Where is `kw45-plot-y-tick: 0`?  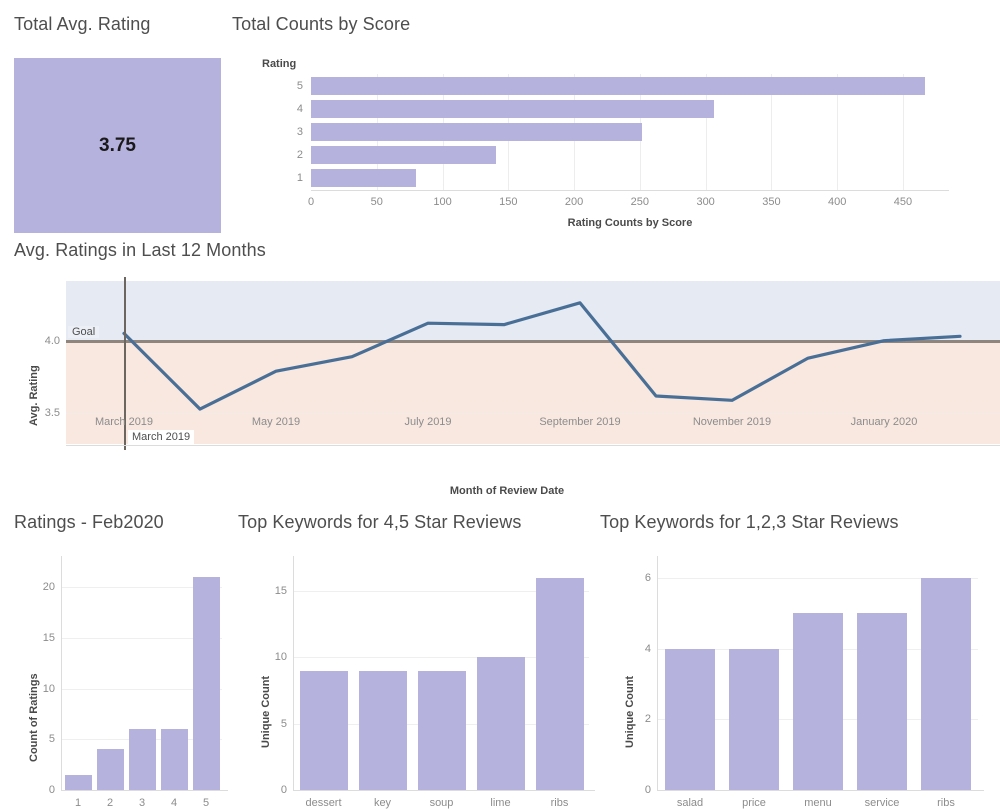 kw45-plot-y-tick: 0 is located at coordinates (283, 790).